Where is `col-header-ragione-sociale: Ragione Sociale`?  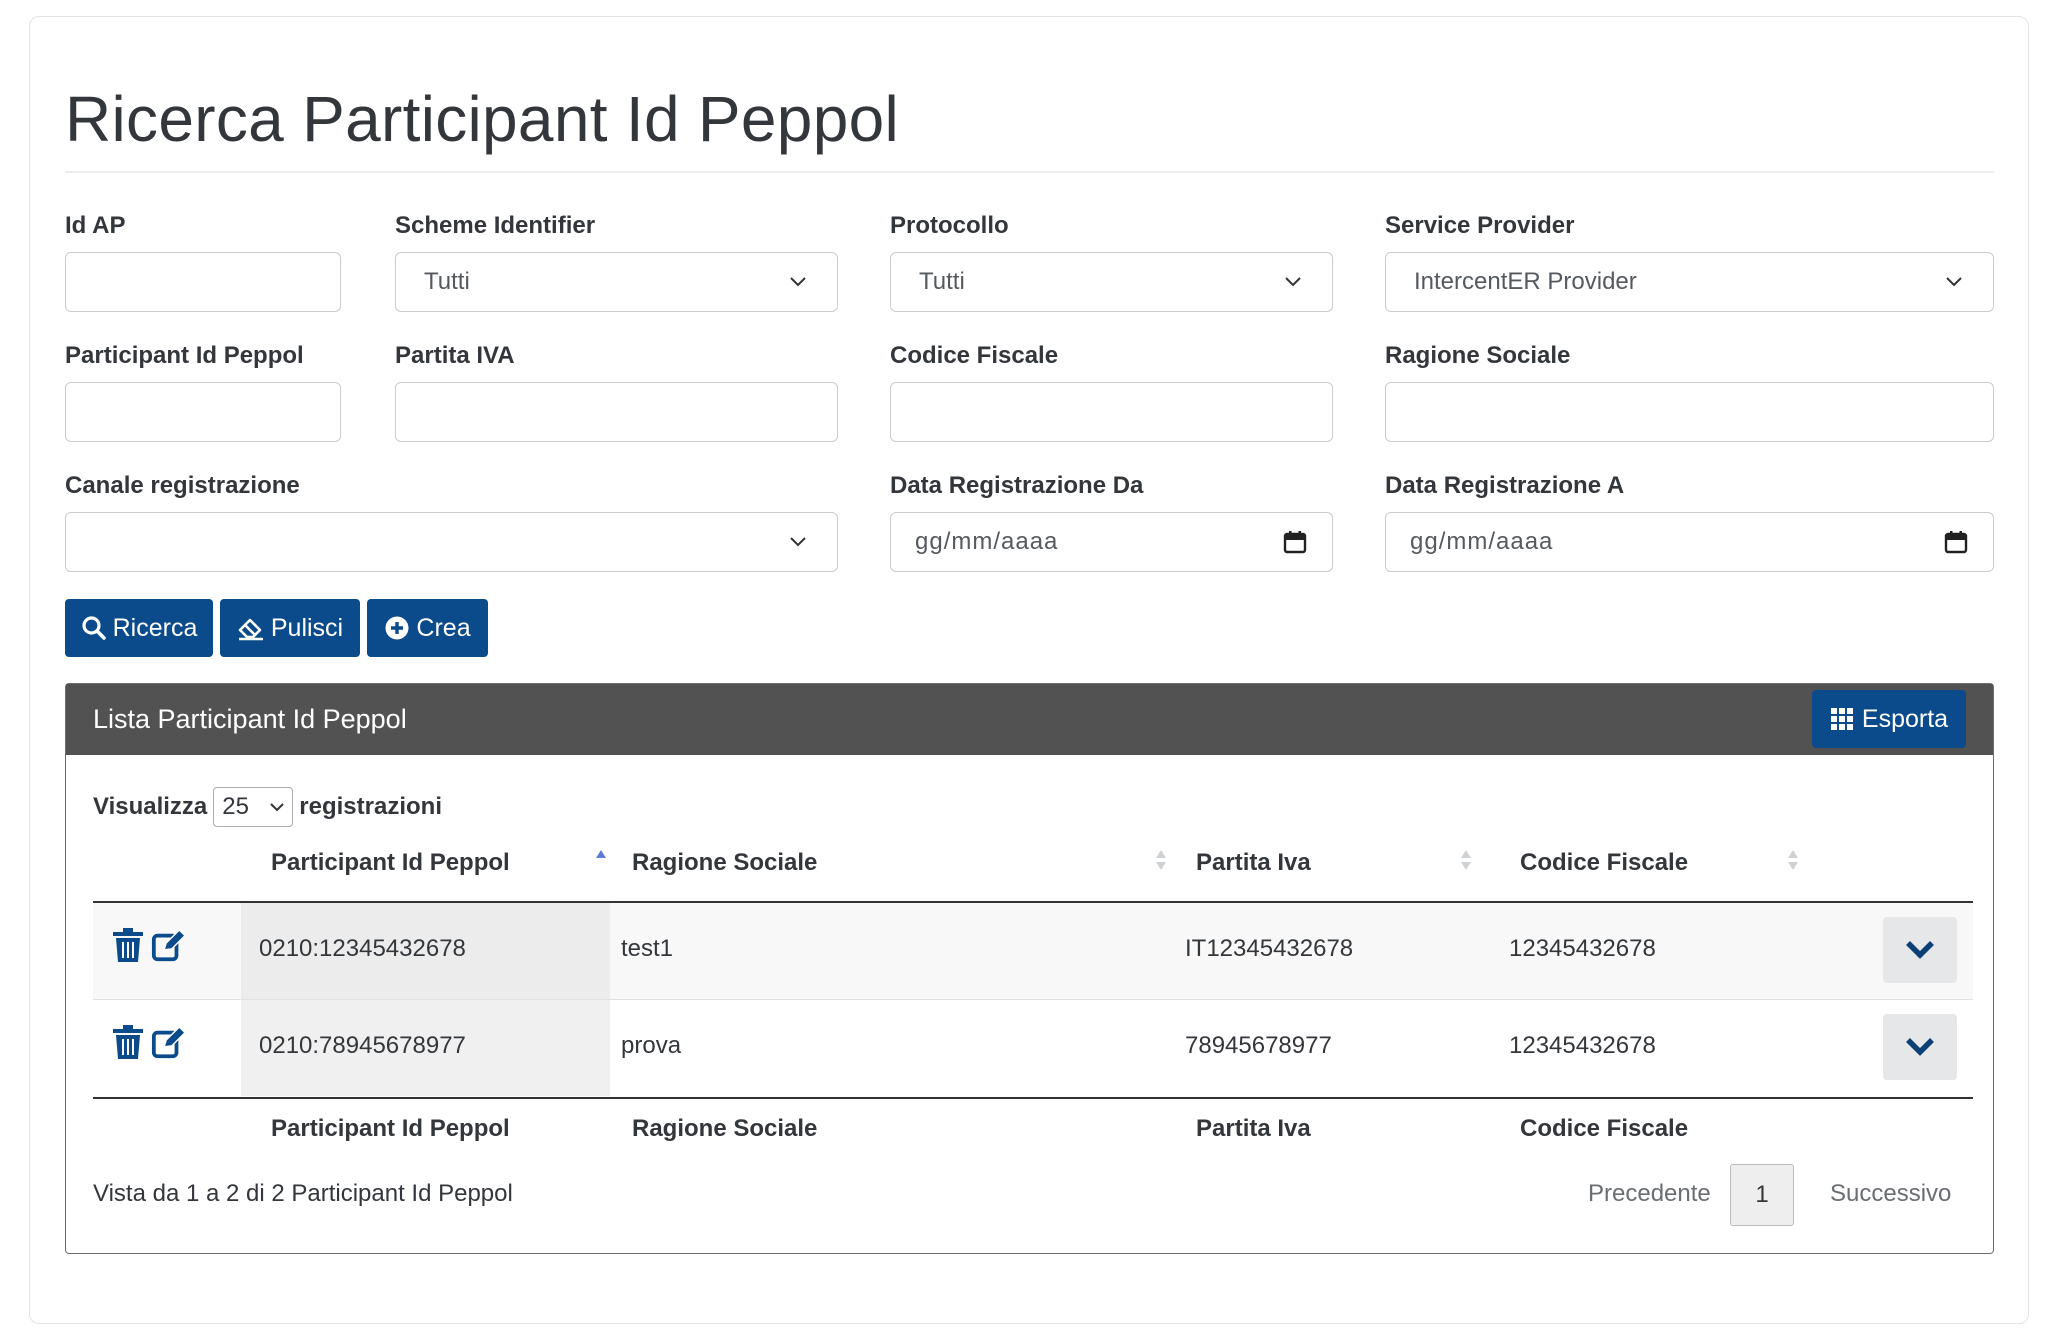 col-header-ragione-sociale: Ragione Sociale is located at coordinates (724, 863).